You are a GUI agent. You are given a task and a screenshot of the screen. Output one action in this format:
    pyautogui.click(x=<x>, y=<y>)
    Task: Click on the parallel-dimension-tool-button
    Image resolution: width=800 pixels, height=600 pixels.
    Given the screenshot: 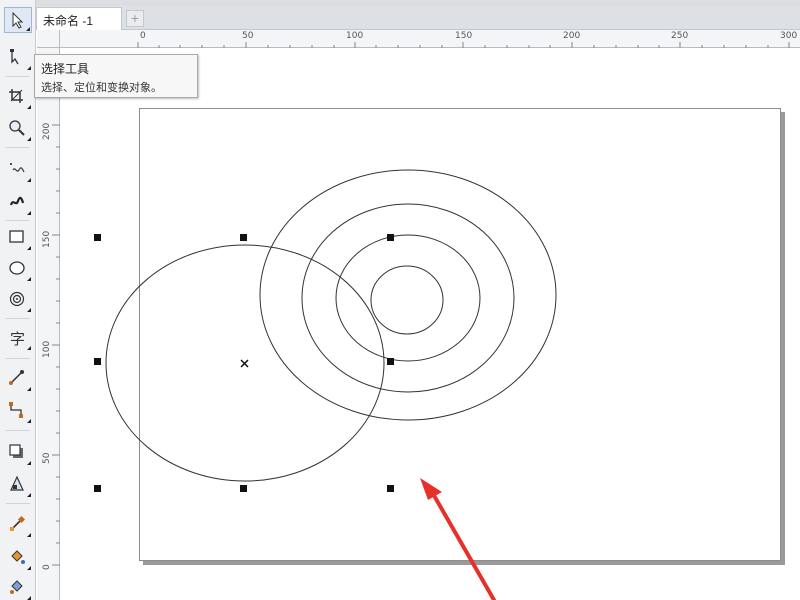 What is the action you would take?
    pyautogui.click(x=18, y=379)
    